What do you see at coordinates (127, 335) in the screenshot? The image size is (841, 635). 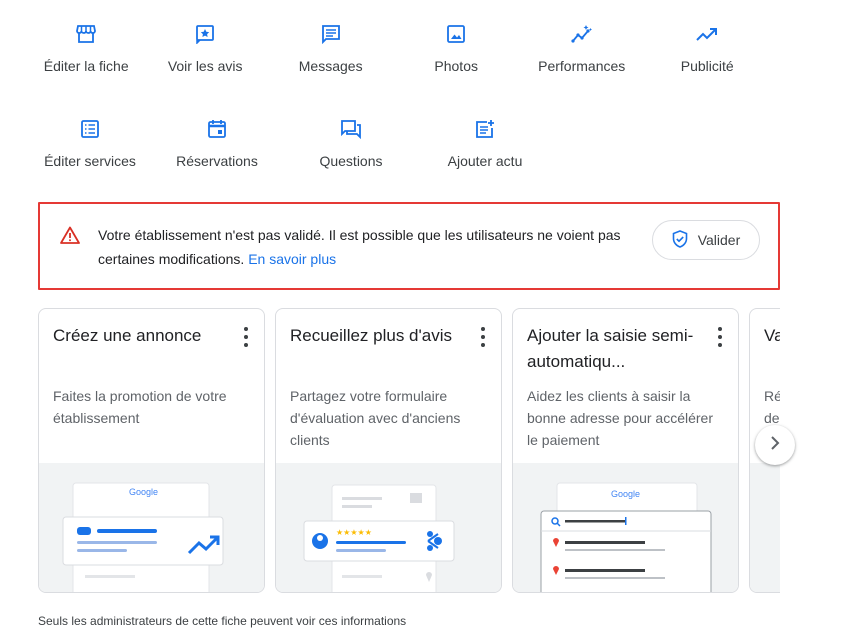 I see `card-title: Créez une annonce` at bounding box center [127, 335].